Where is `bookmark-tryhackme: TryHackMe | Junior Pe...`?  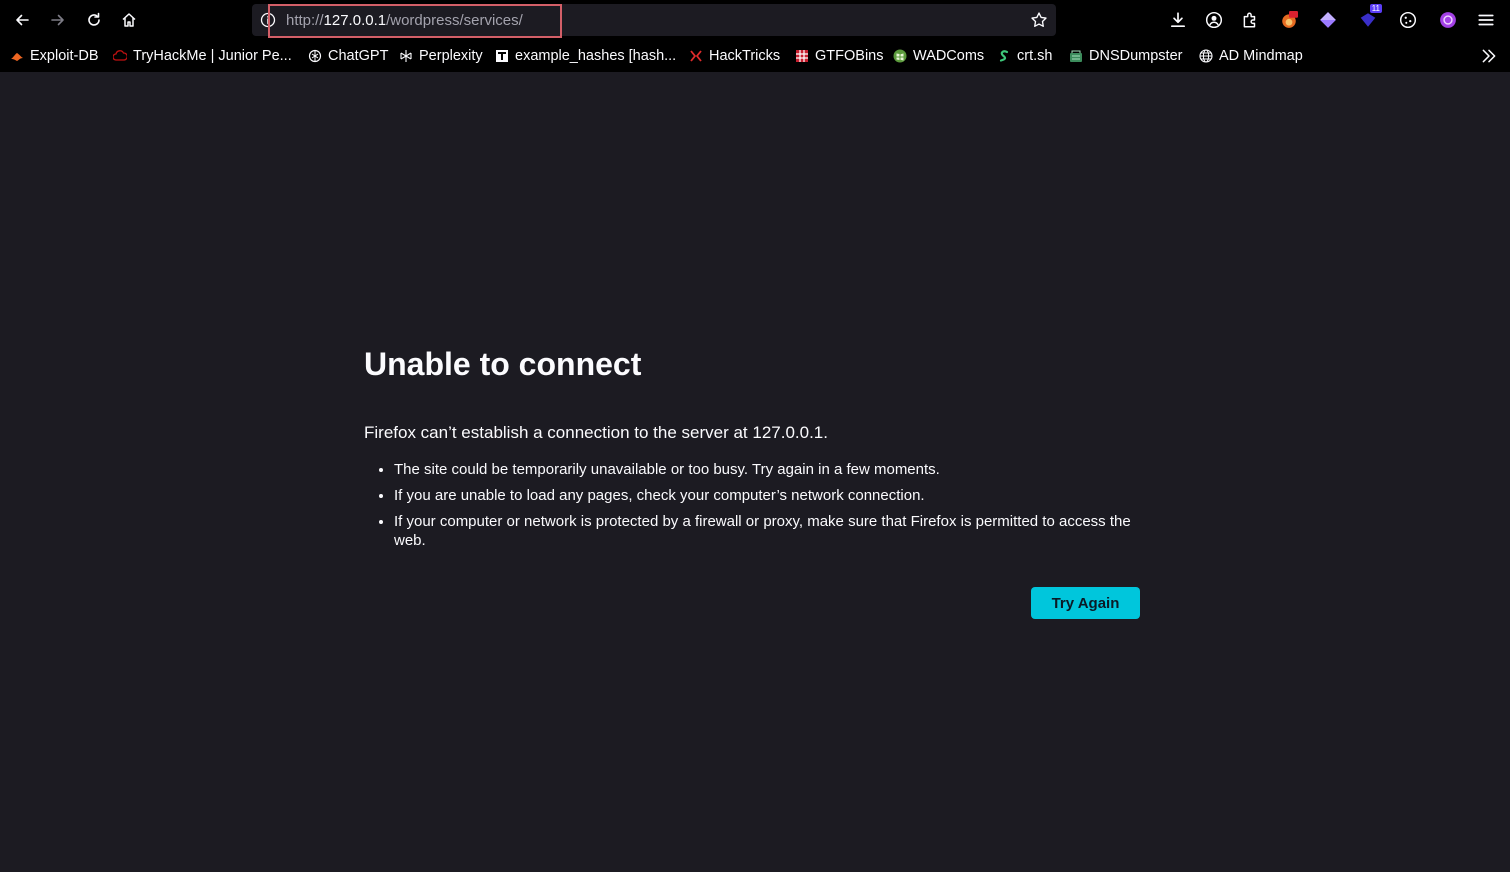
bookmark-tryhackme: TryHackMe | Junior Pe... is located at coordinates (202, 56).